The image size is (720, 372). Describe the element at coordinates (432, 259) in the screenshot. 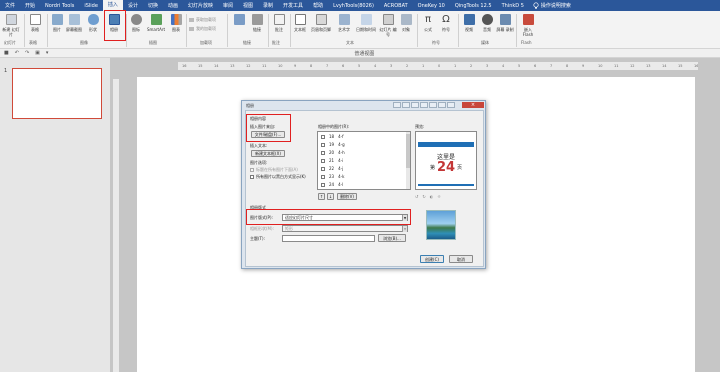

I see `create-button: 创建(C)` at that location.